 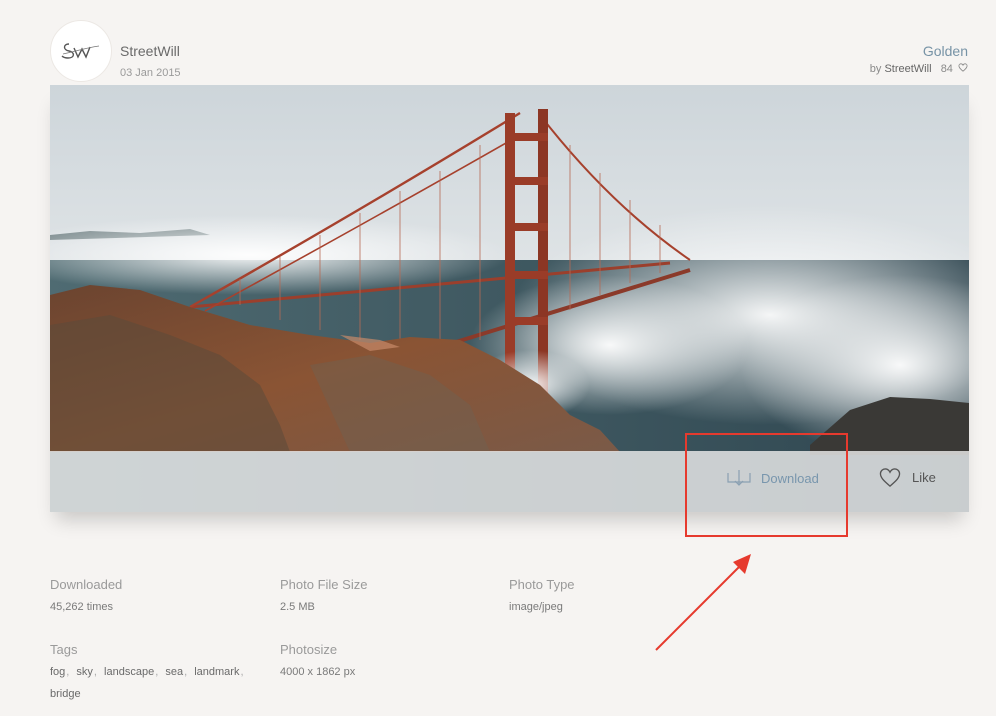 I want to click on tag-link: fog, so click(x=57, y=672).